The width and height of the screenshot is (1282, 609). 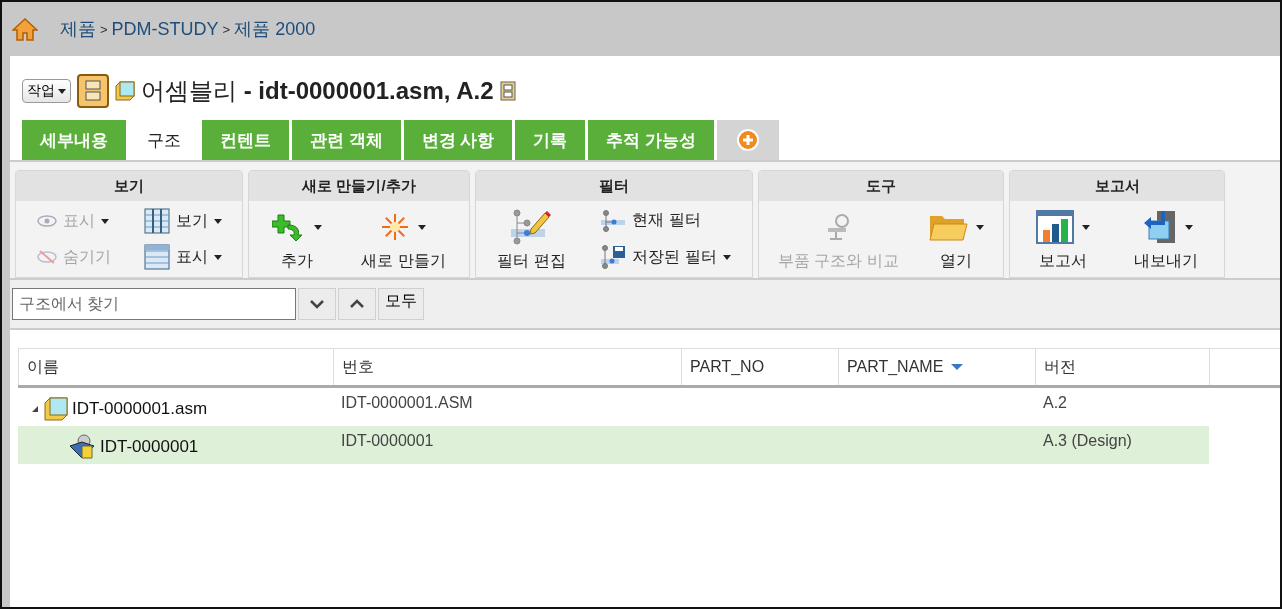 I want to click on breadcrumb-link: 제품, so click(x=78, y=29).